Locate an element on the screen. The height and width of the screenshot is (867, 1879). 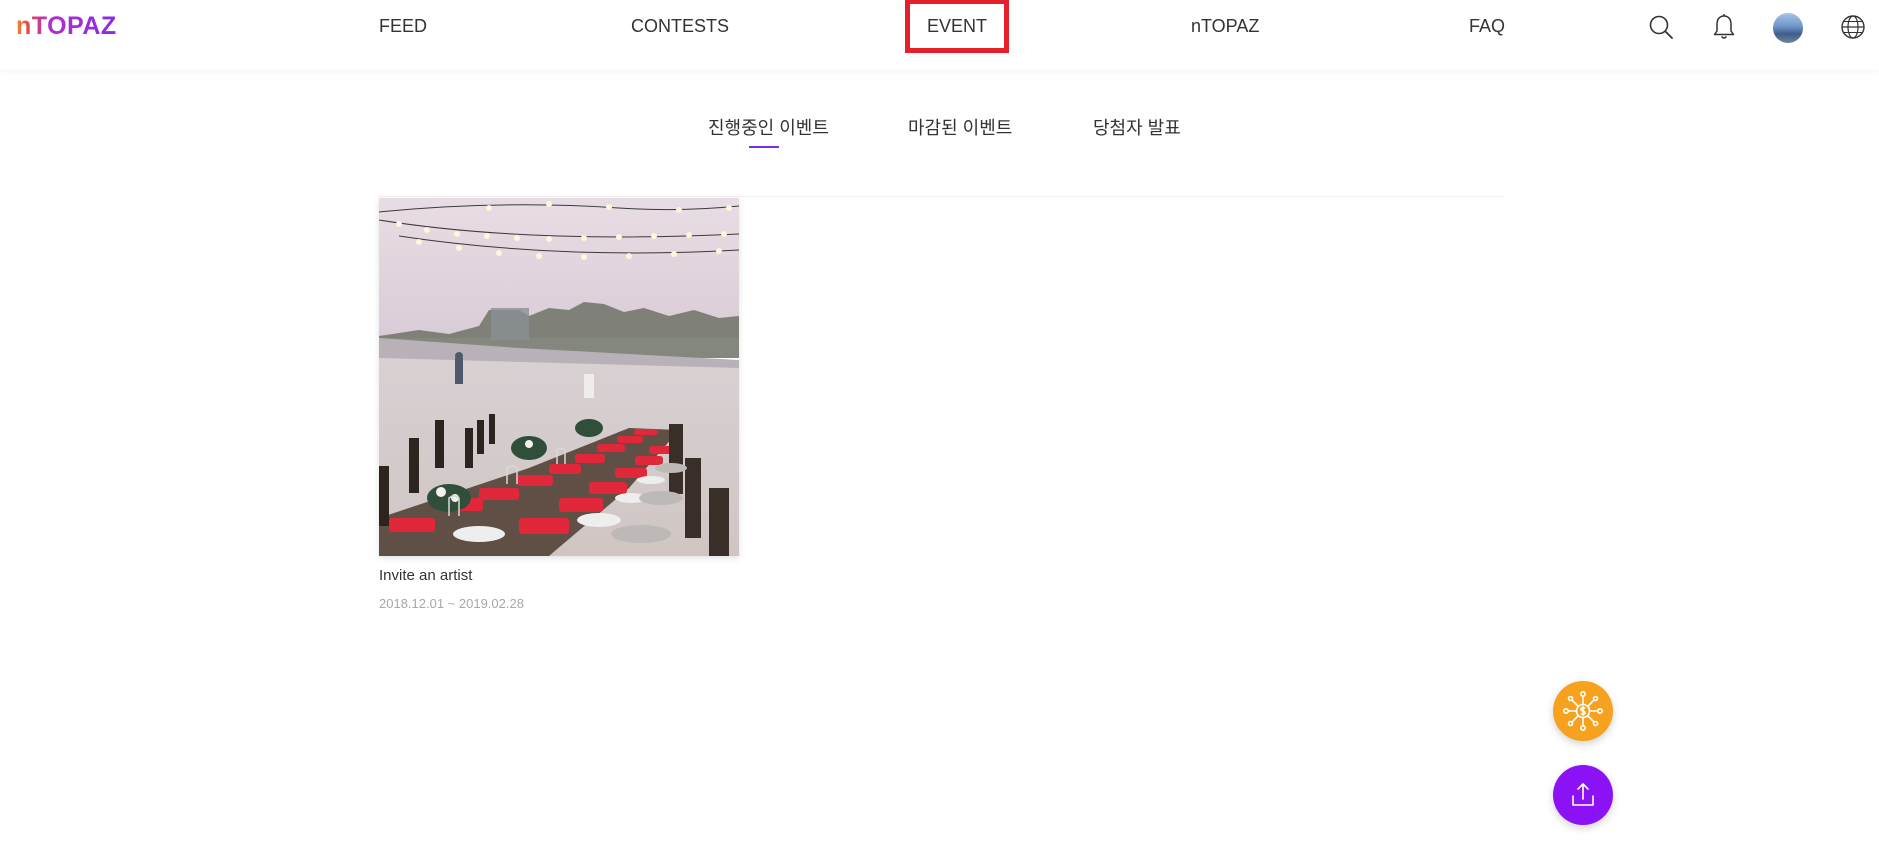
event-subtabs: 진행중인 이벤트 마감된 이벤트 당첨자 발표 is located at coordinates (939, 132).